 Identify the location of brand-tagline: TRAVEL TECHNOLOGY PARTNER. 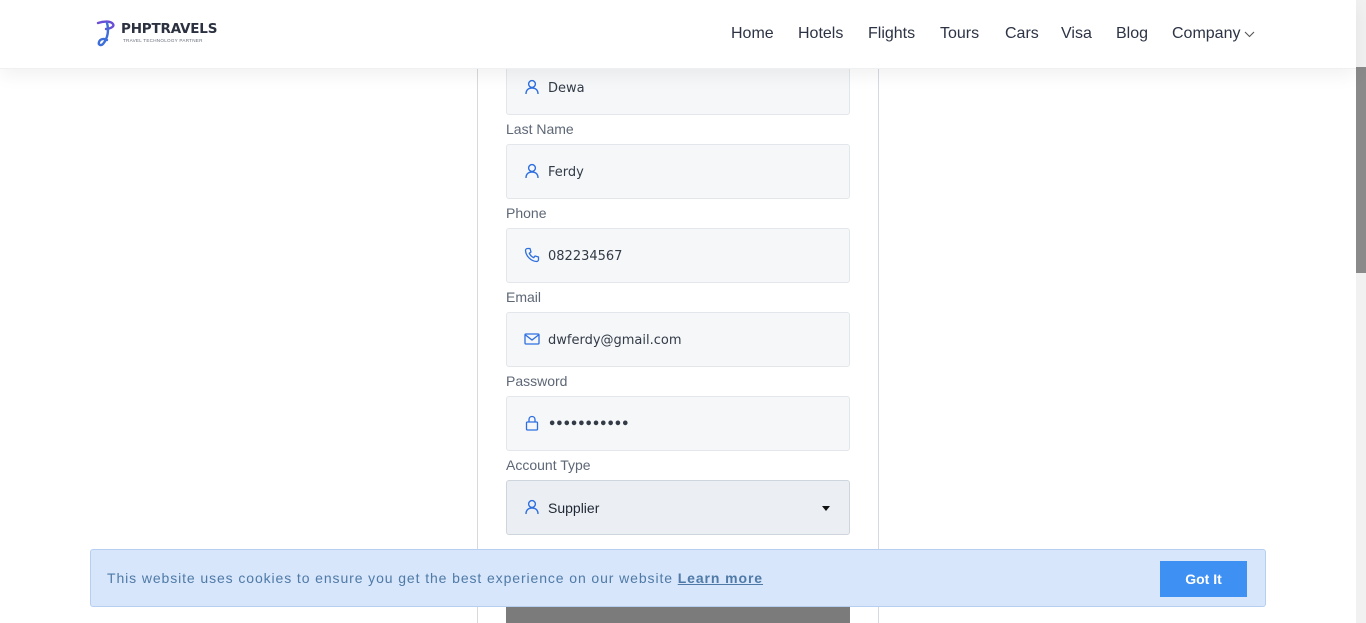
(163, 40).